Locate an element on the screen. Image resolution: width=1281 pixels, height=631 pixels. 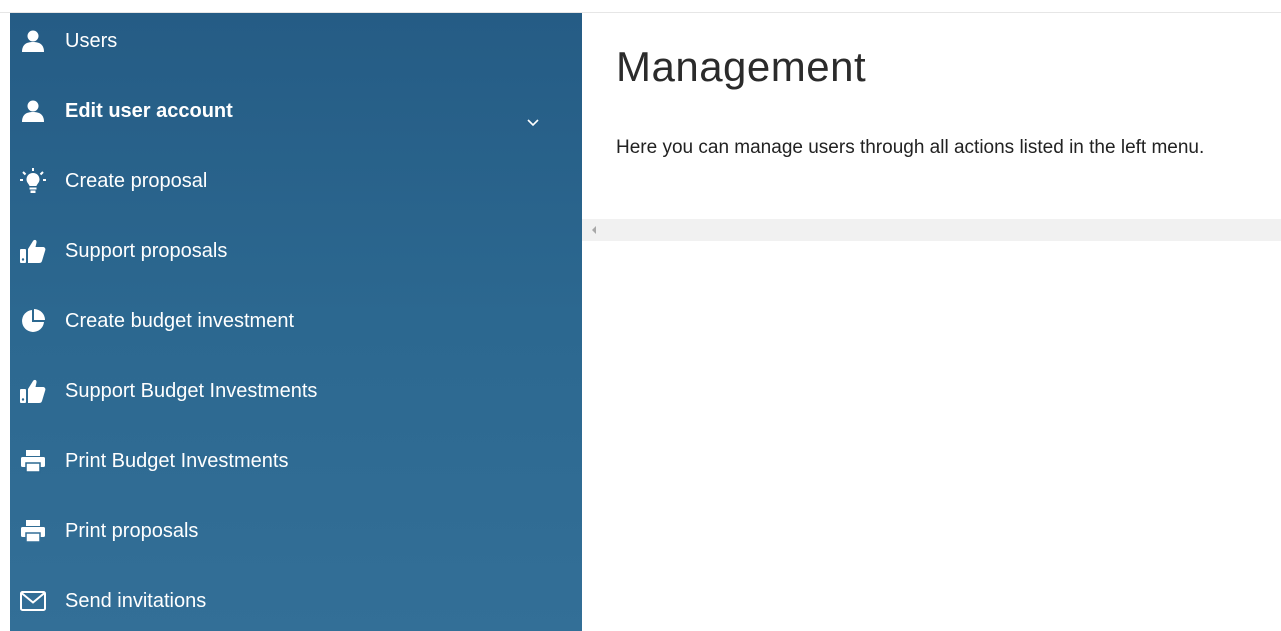
pie-chart-icon is located at coordinates (33, 321).